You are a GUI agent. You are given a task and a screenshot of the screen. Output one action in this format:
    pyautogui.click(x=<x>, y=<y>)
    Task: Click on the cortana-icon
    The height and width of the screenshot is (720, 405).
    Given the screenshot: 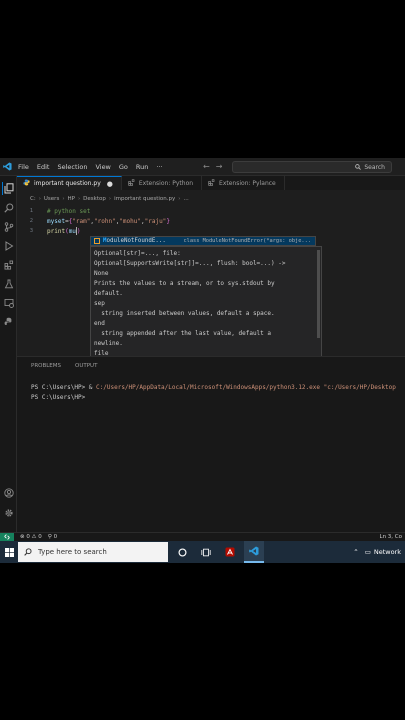 What is the action you would take?
    pyautogui.click(x=182, y=552)
    